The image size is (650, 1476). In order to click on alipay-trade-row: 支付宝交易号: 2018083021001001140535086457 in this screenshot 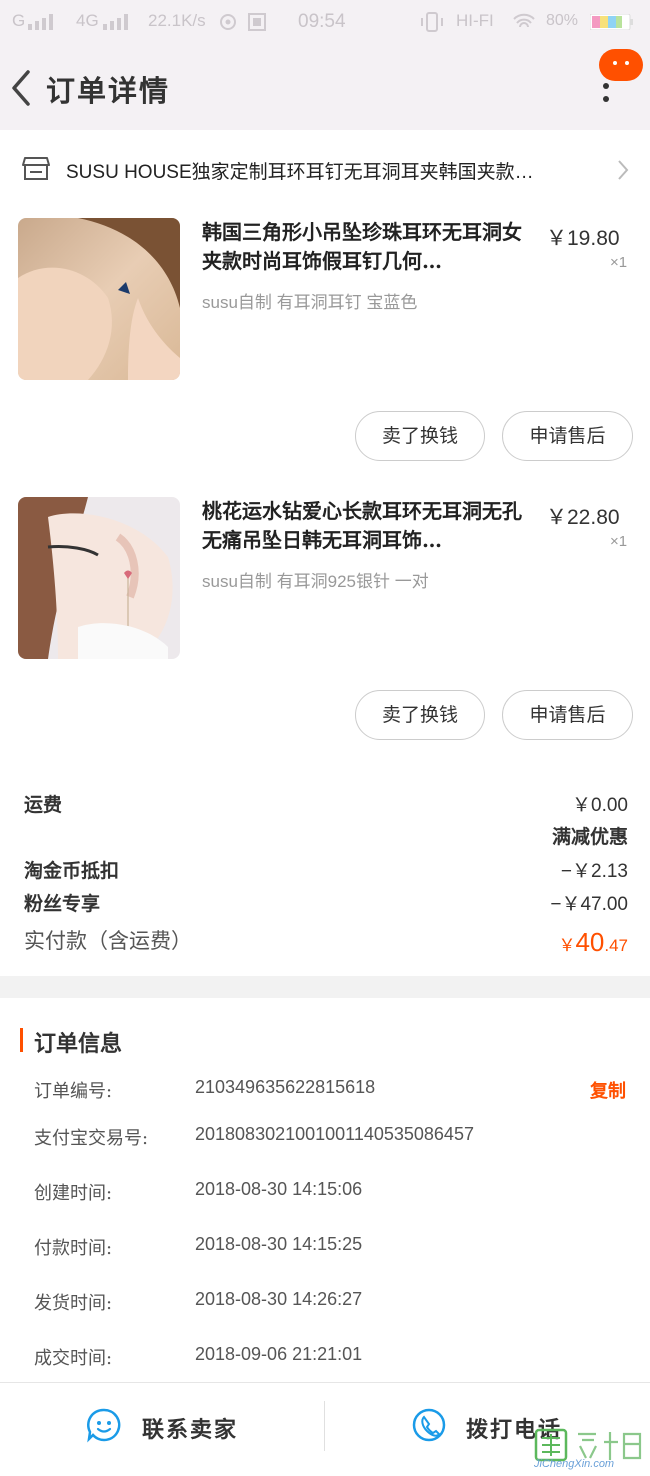, I will do `click(331, 1139)`.